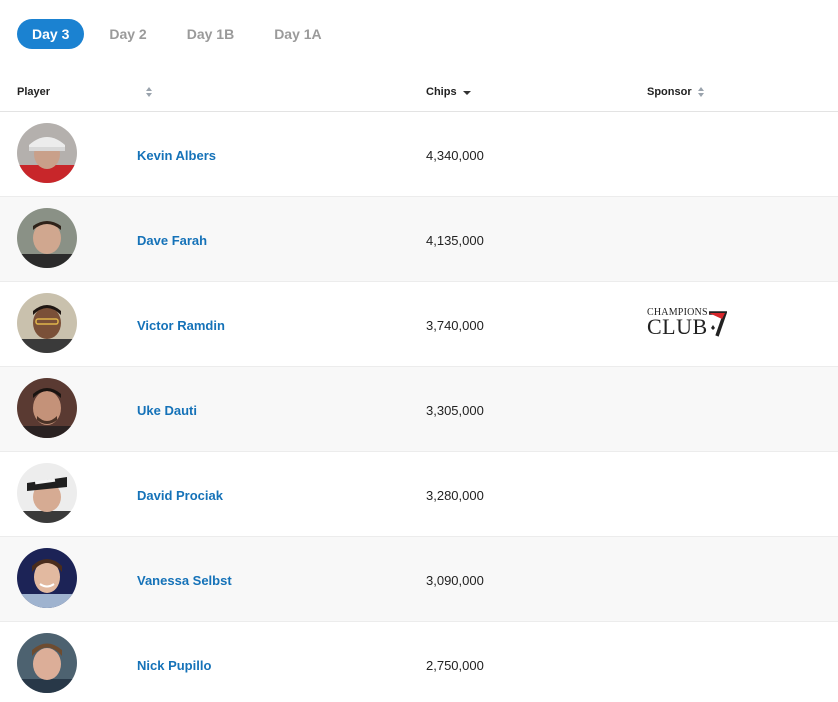  What do you see at coordinates (297, 34) in the screenshot?
I see `tab-day-1a: Day 1A` at bounding box center [297, 34].